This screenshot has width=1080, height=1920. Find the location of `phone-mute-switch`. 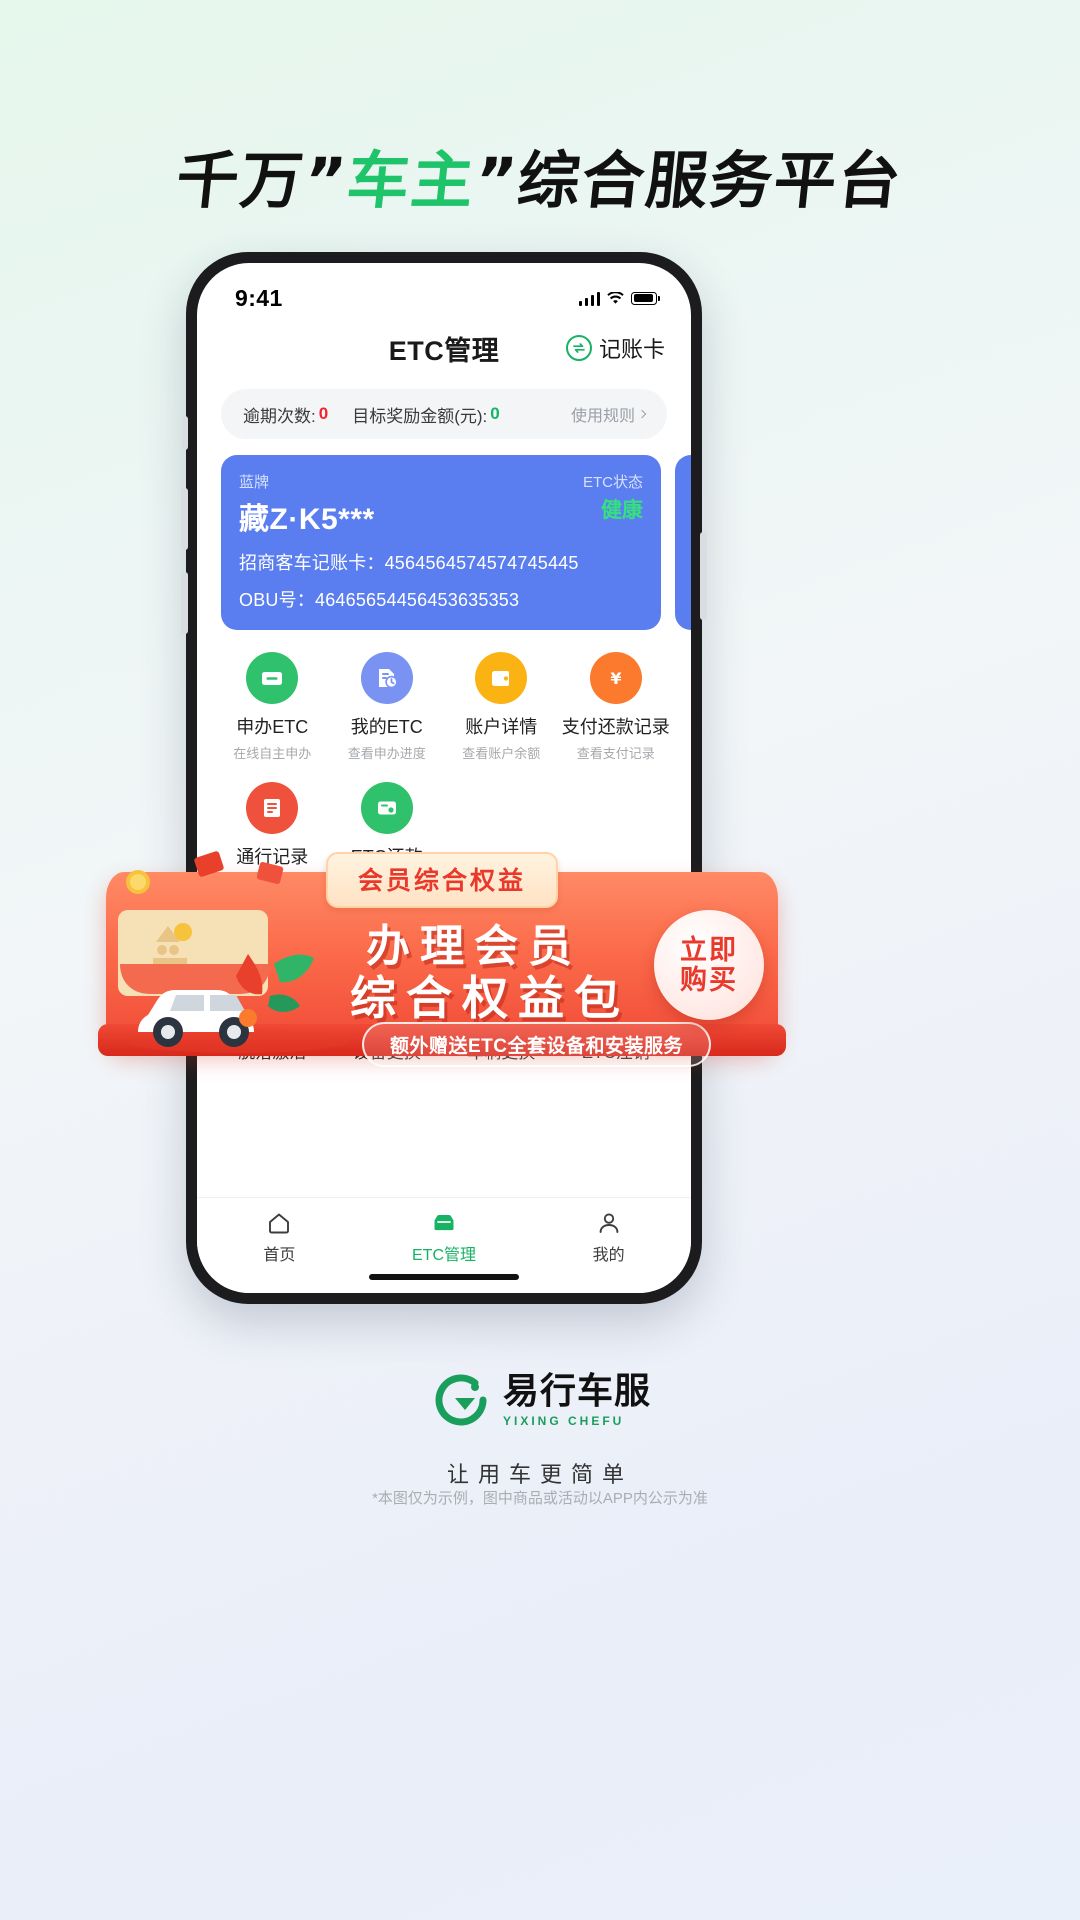

phone-mute-switch is located at coordinates (185, 433).